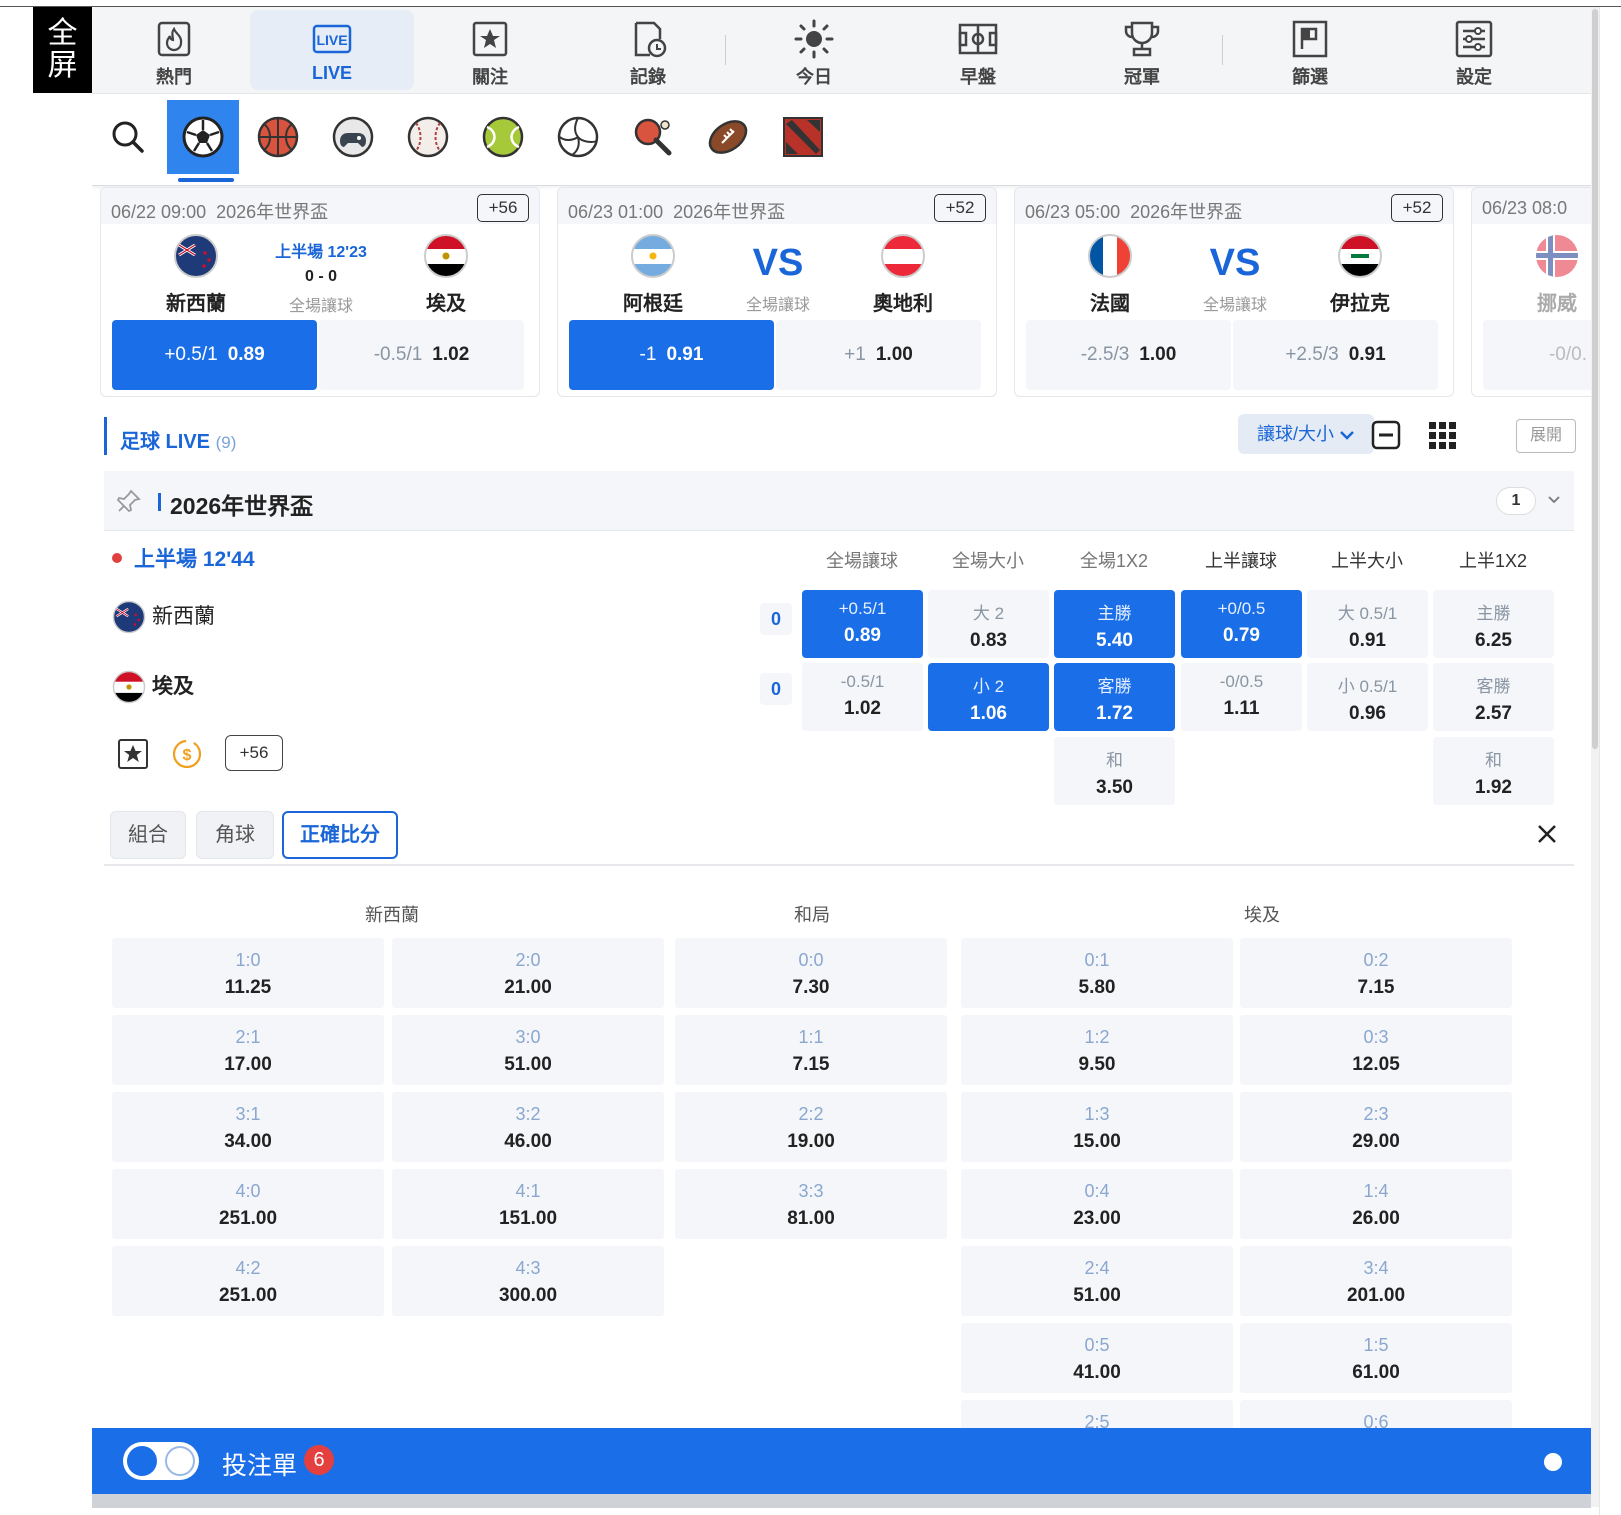 This screenshot has width=1621, height=1515. What do you see at coordinates (1142, 39) in the screenshot?
I see `trophy-icon` at bounding box center [1142, 39].